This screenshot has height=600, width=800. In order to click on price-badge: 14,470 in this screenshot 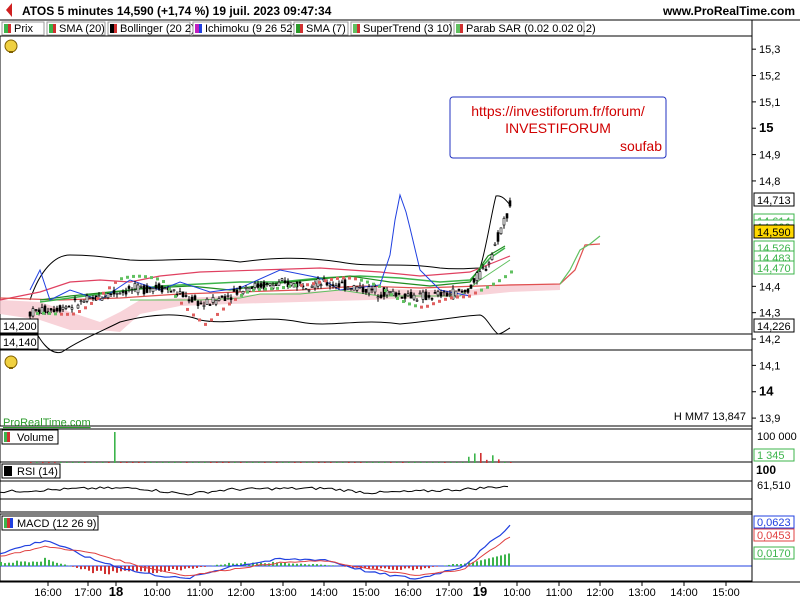, I will do `click(774, 267)`.